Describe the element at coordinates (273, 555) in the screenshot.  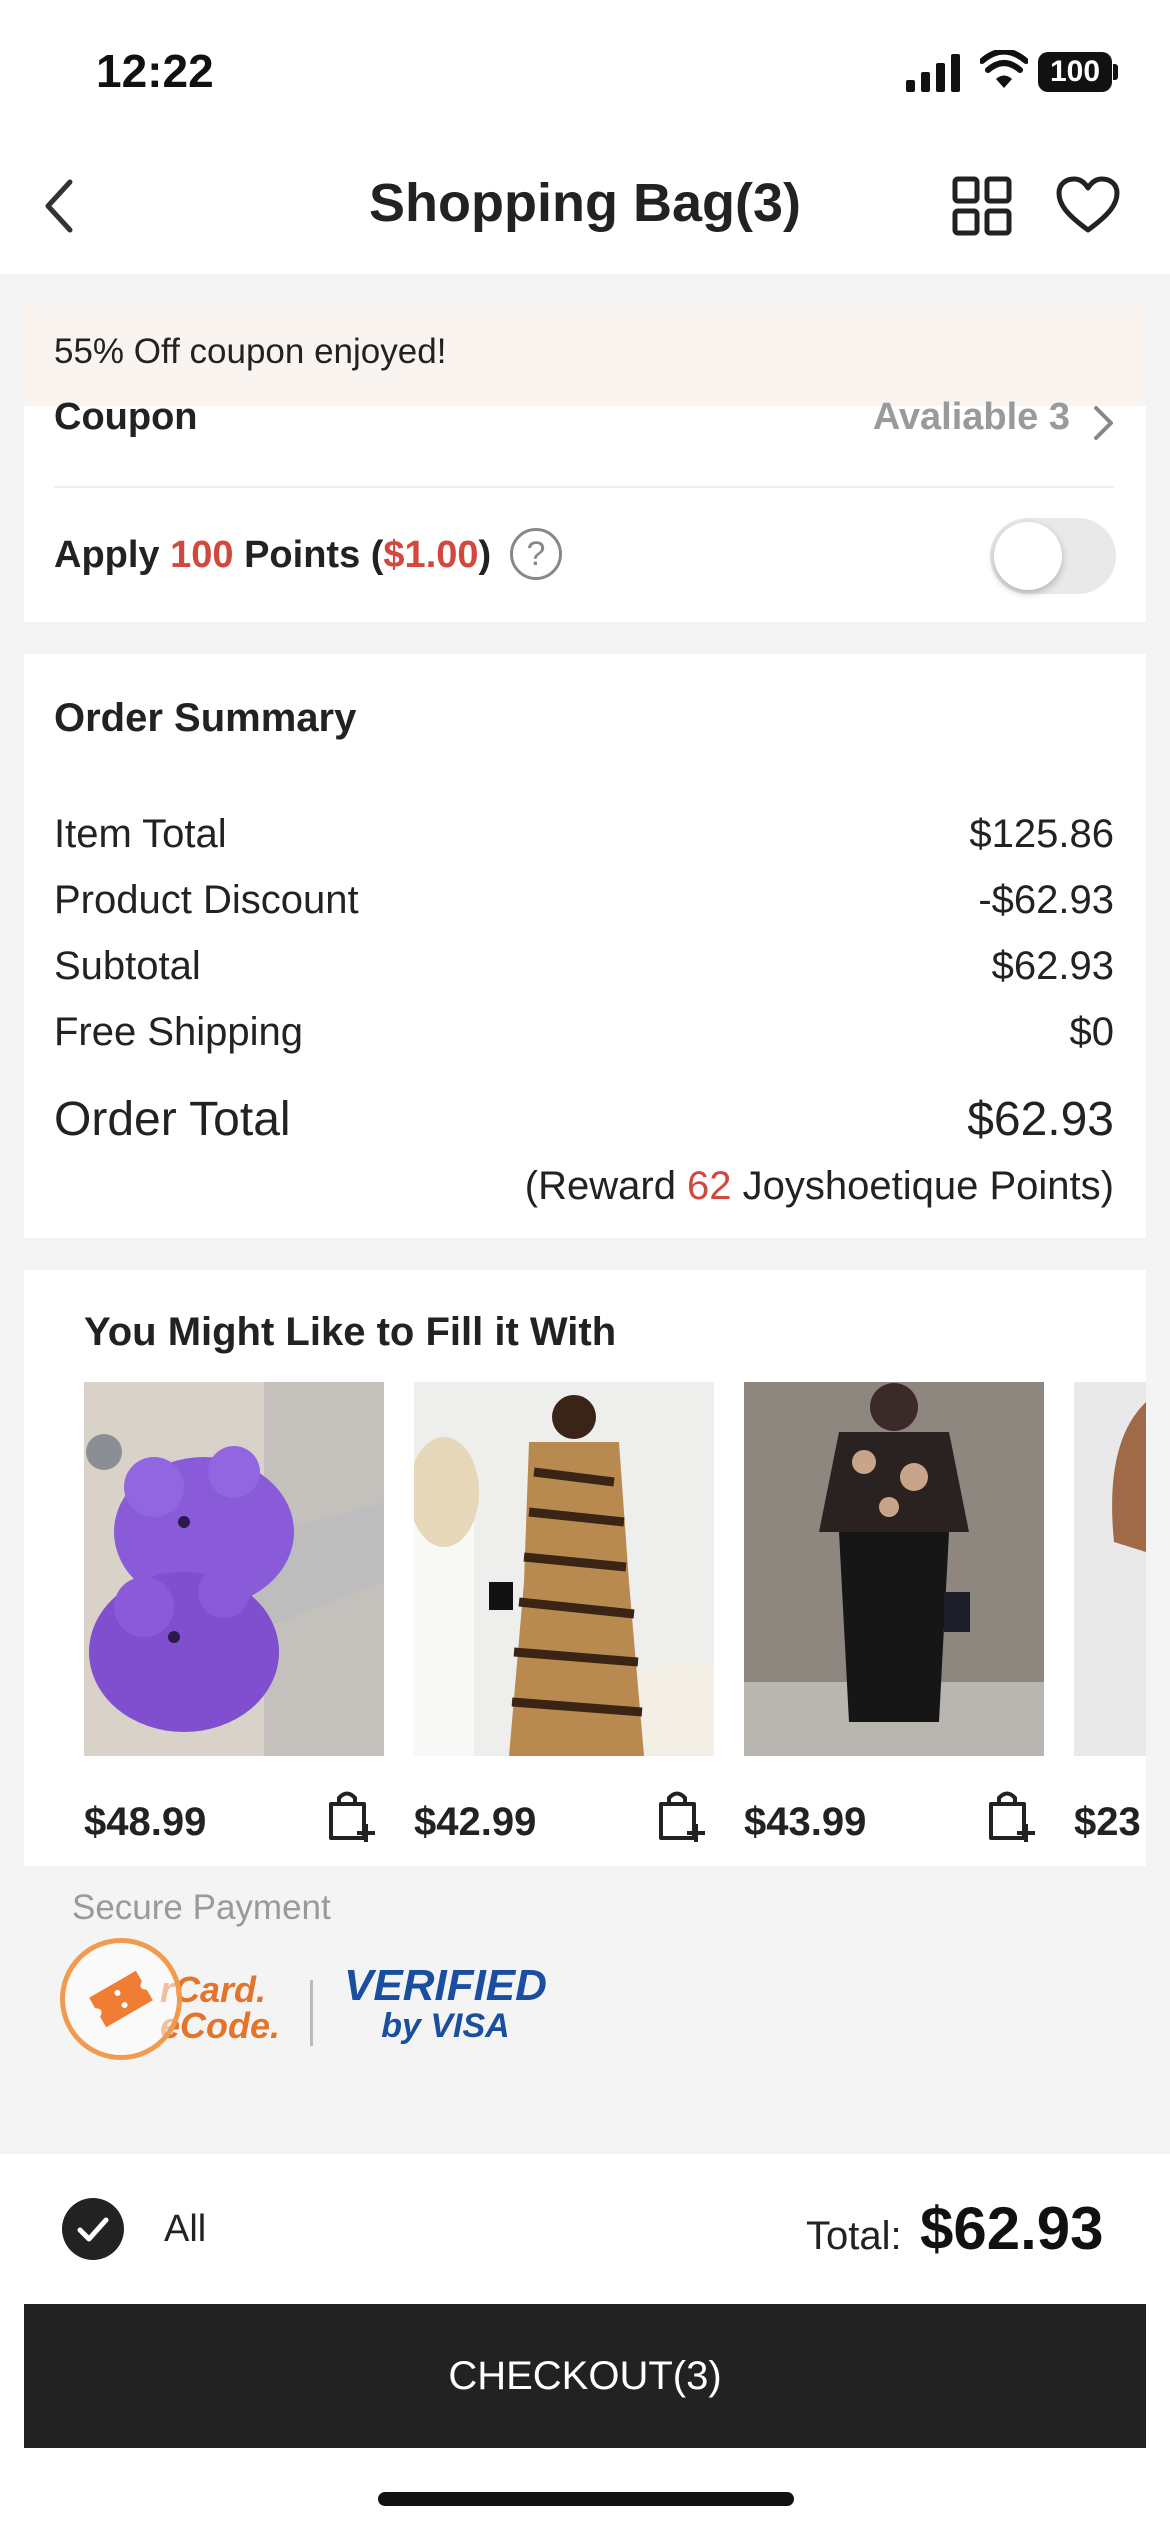
I see `apply-points-label: Apply 100 Points ($1.00)` at that location.